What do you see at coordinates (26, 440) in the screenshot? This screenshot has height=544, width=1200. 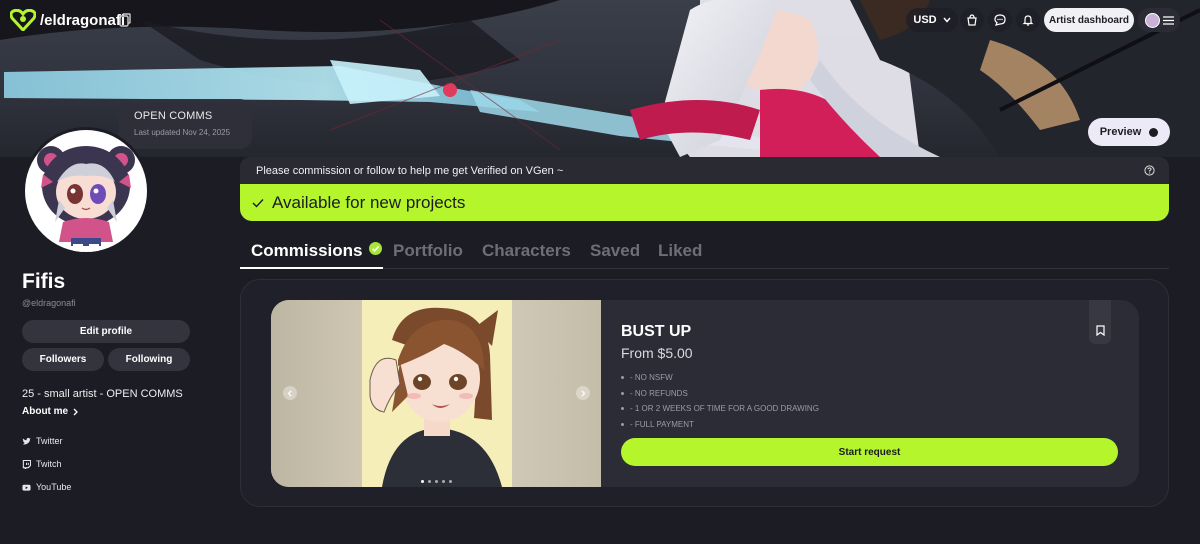 I see `twitter-icon` at bounding box center [26, 440].